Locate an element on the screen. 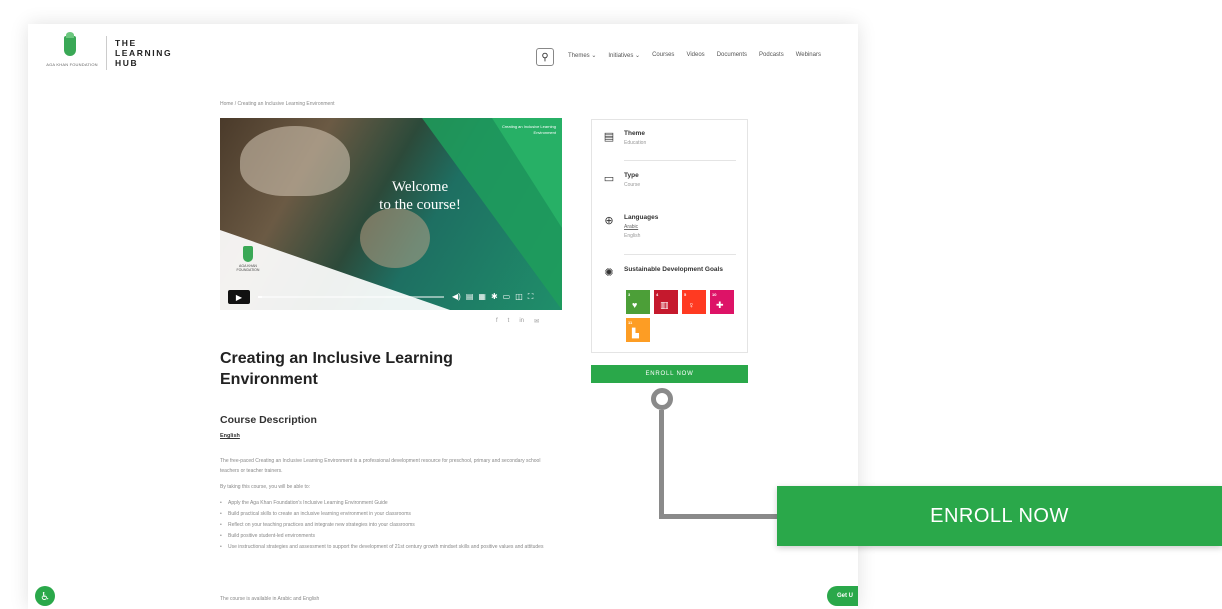 The image size is (1222, 609). facebook-icon: f is located at coordinates (497, 321).